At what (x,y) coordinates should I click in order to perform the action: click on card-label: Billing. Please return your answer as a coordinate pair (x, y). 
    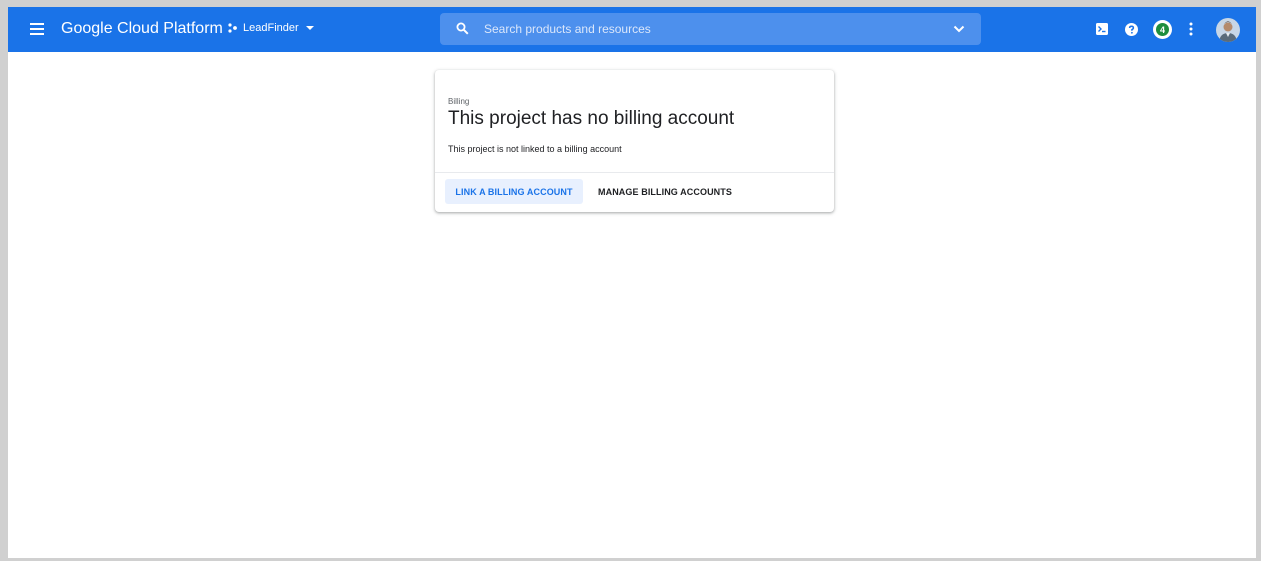
    Looking at the image, I should click on (459, 101).